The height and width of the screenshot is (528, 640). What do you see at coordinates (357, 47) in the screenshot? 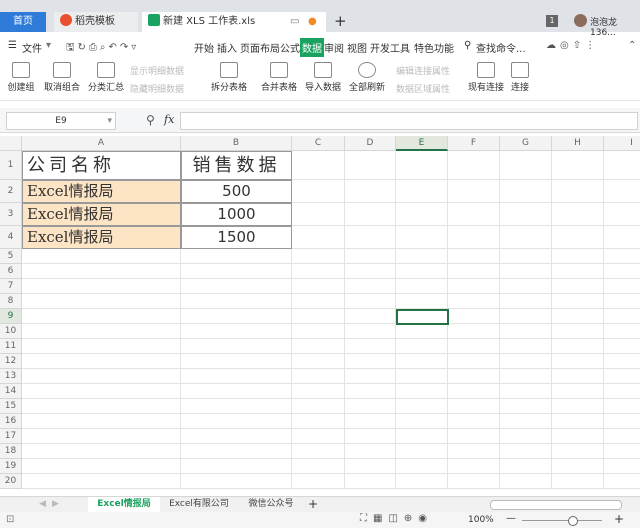
I see `menu-view: 视图` at bounding box center [357, 47].